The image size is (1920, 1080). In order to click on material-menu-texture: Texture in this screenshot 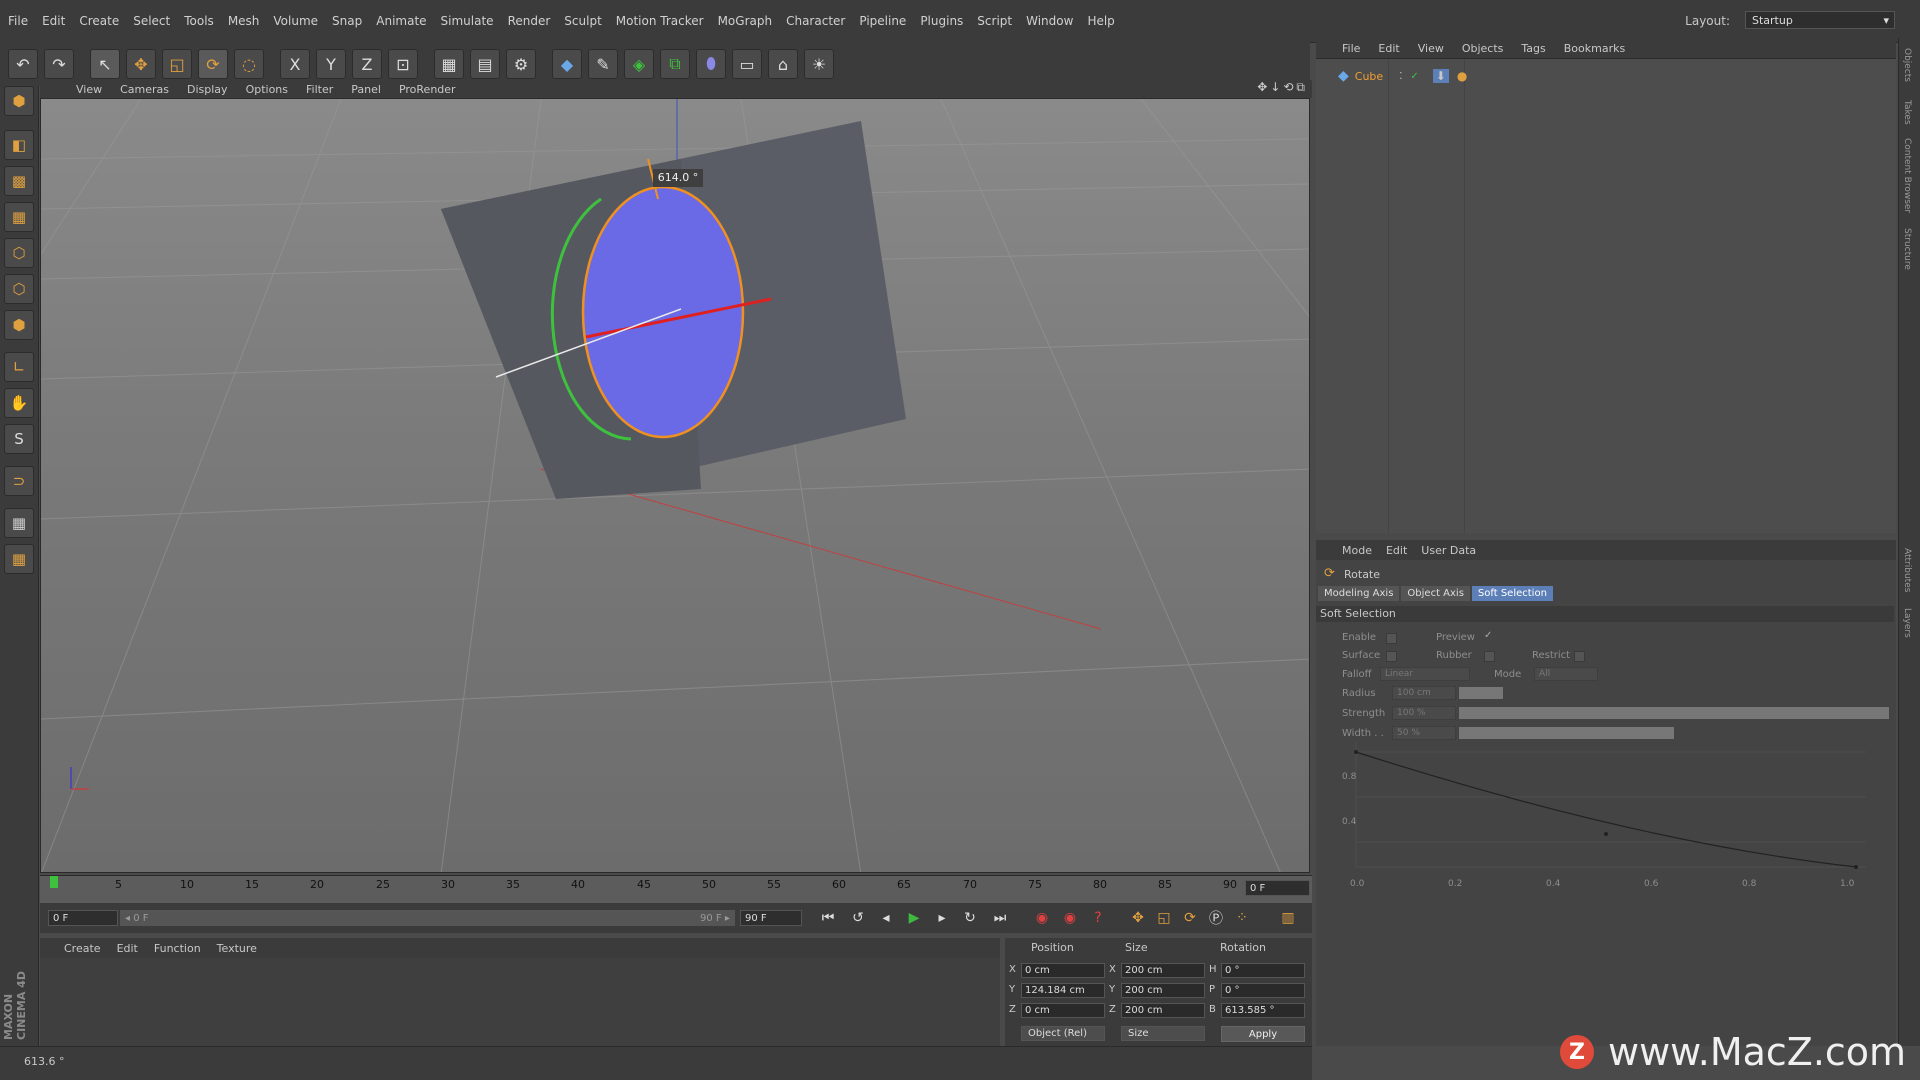, I will do `click(237, 948)`.